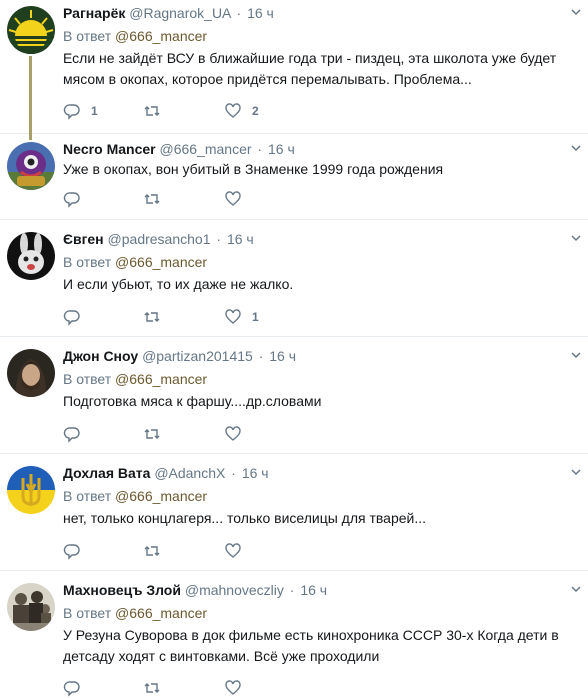 This screenshot has width=588, height=698. I want to click on author-name: Махновецъ Злой, so click(122, 590).